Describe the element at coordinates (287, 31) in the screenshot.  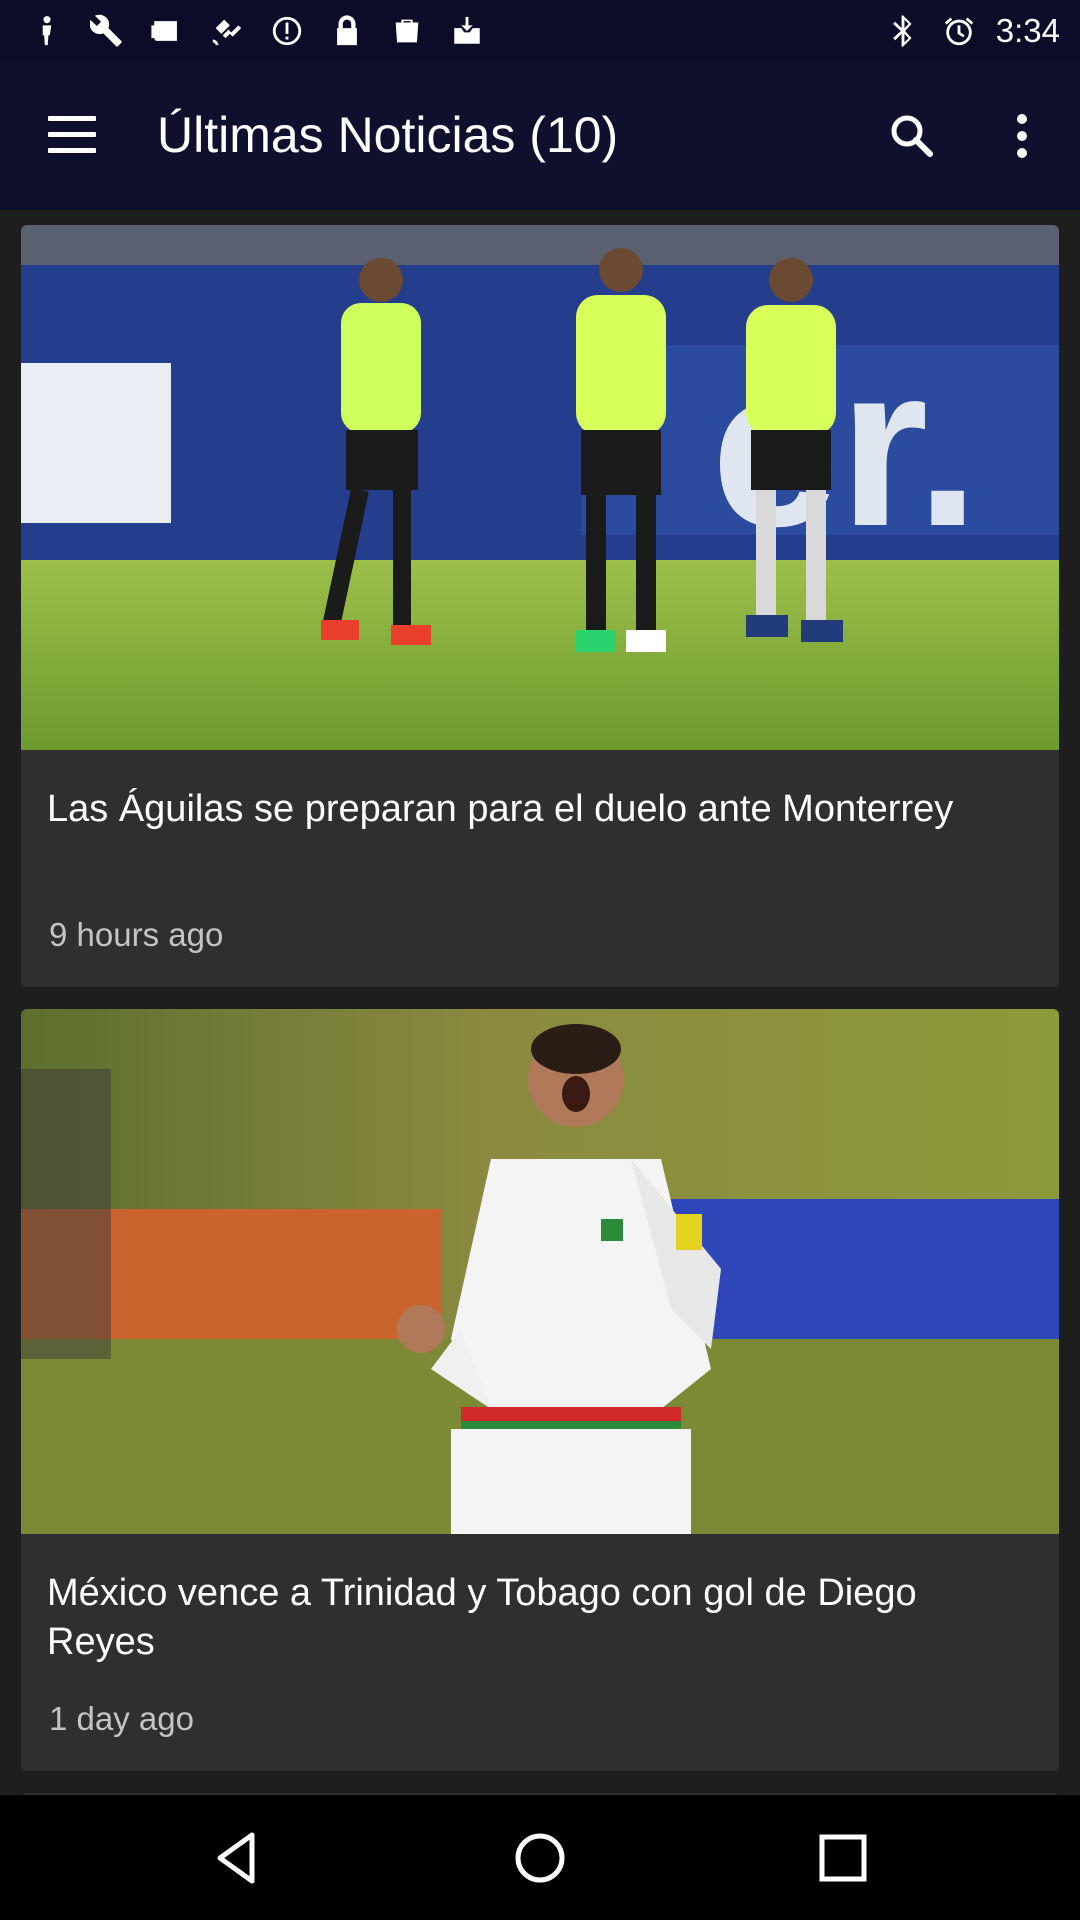
I see `data-saver-icon` at that location.